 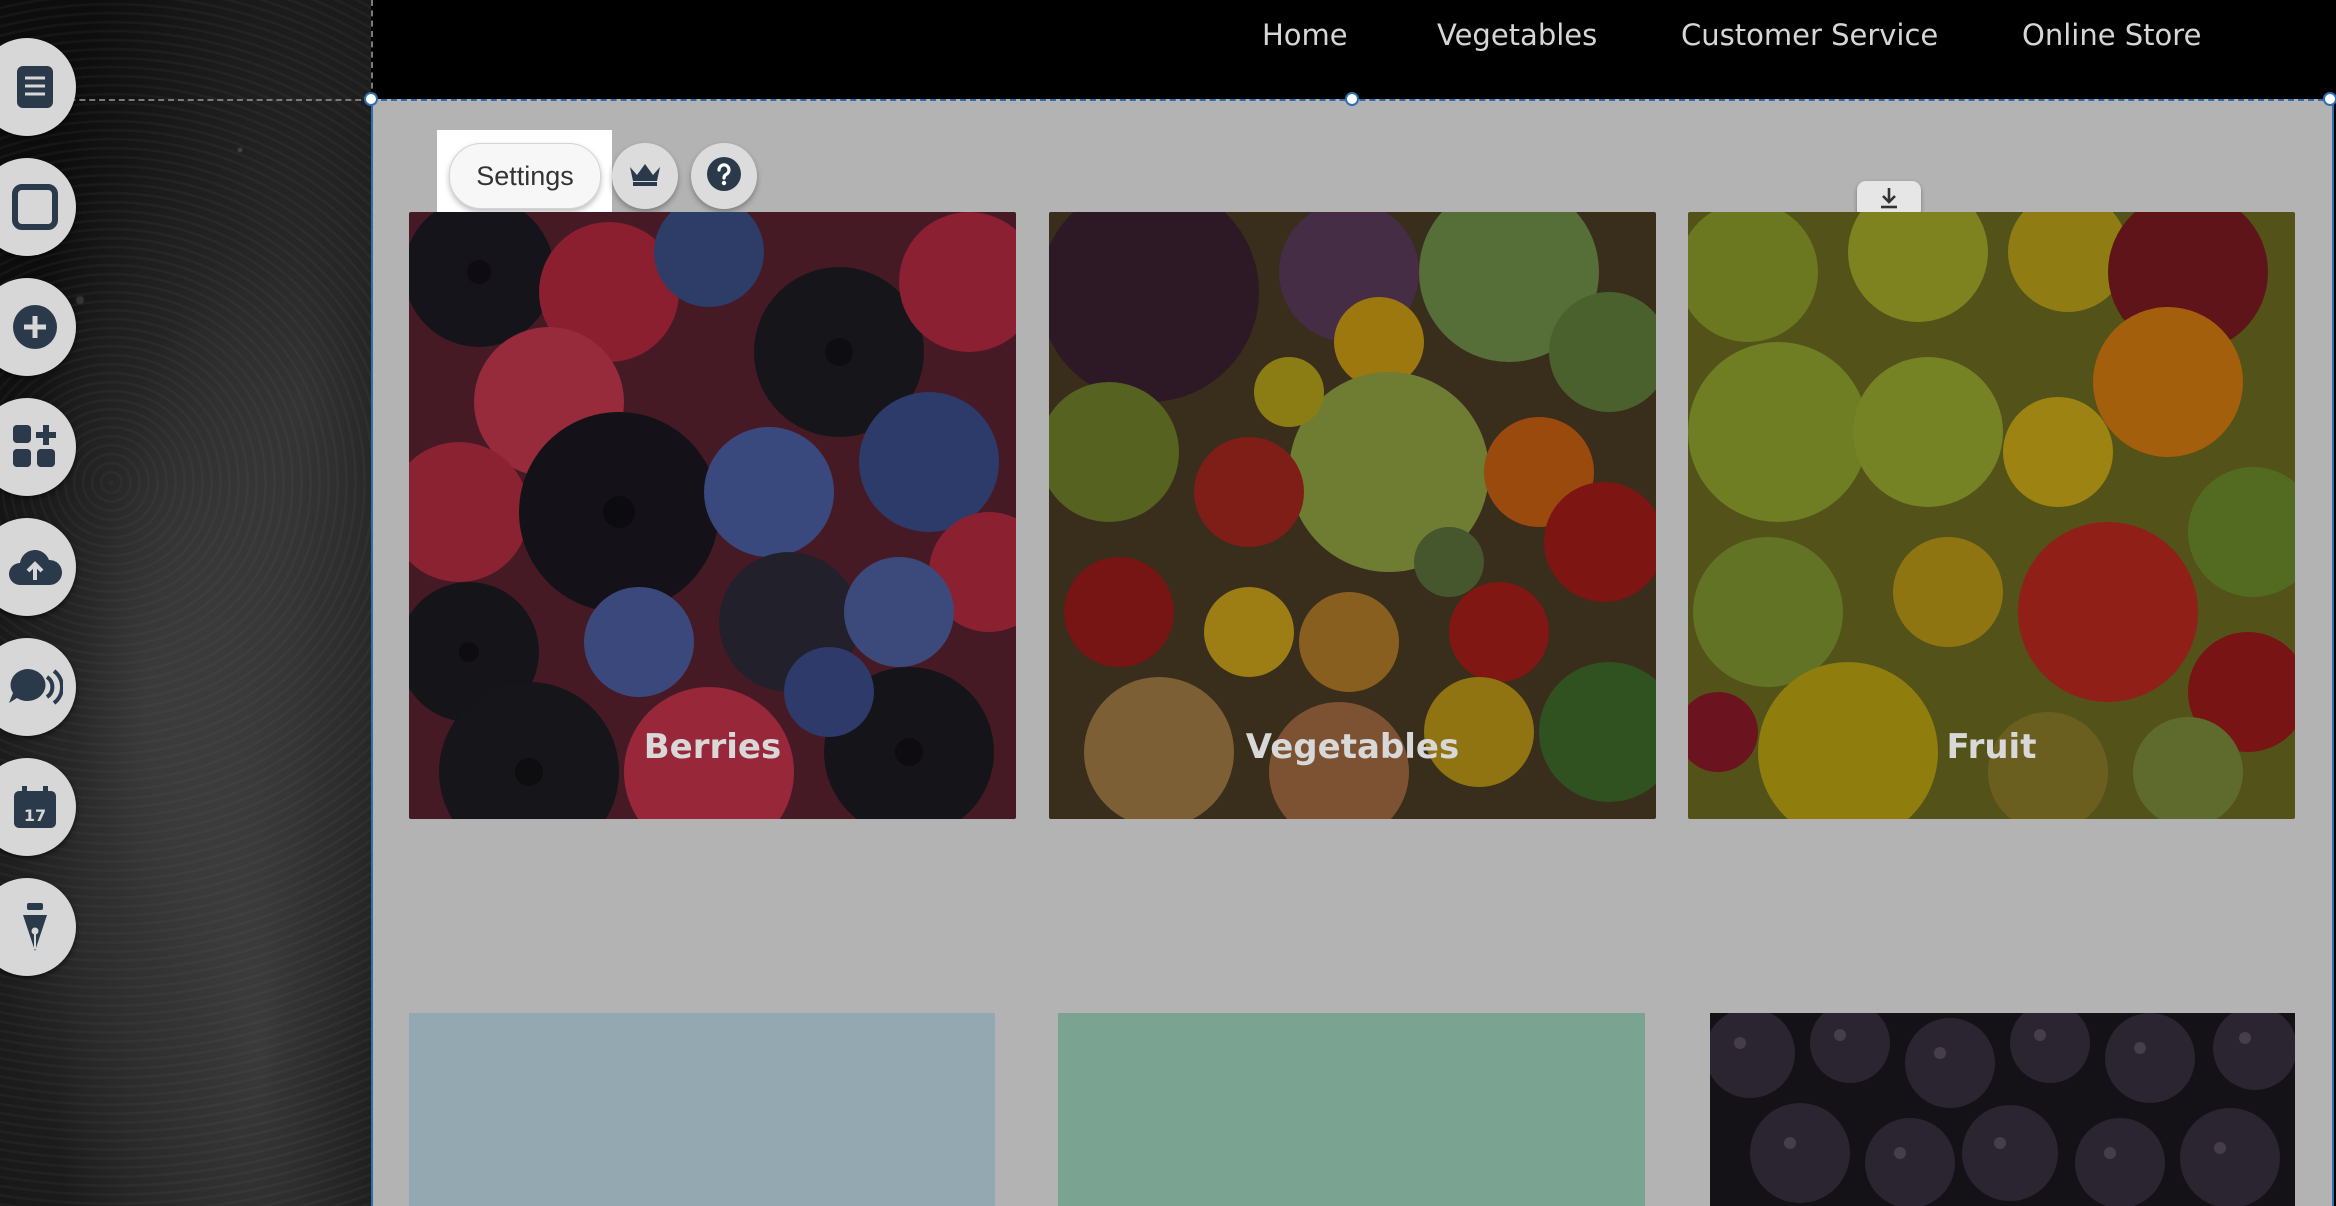 What do you see at coordinates (35, 87) in the screenshot?
I see `pages-icon` at bounding box center [35, 87].